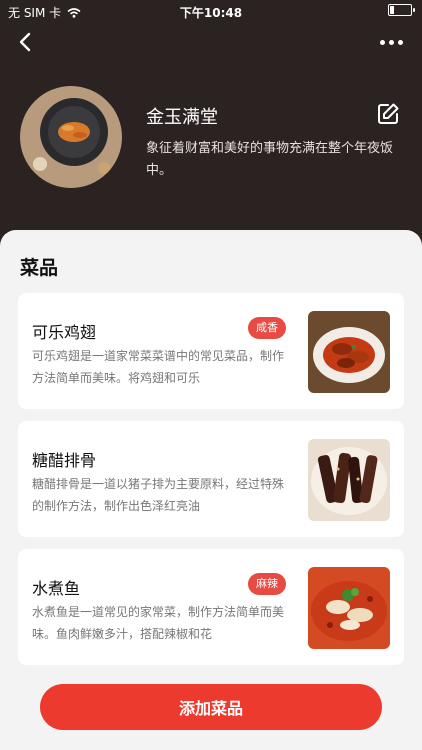 This screenshot has width=422, height=750. Describe the element at coordinates (267, 584) in the screenshot. I see `dish-tag: 麻辣` at that location.